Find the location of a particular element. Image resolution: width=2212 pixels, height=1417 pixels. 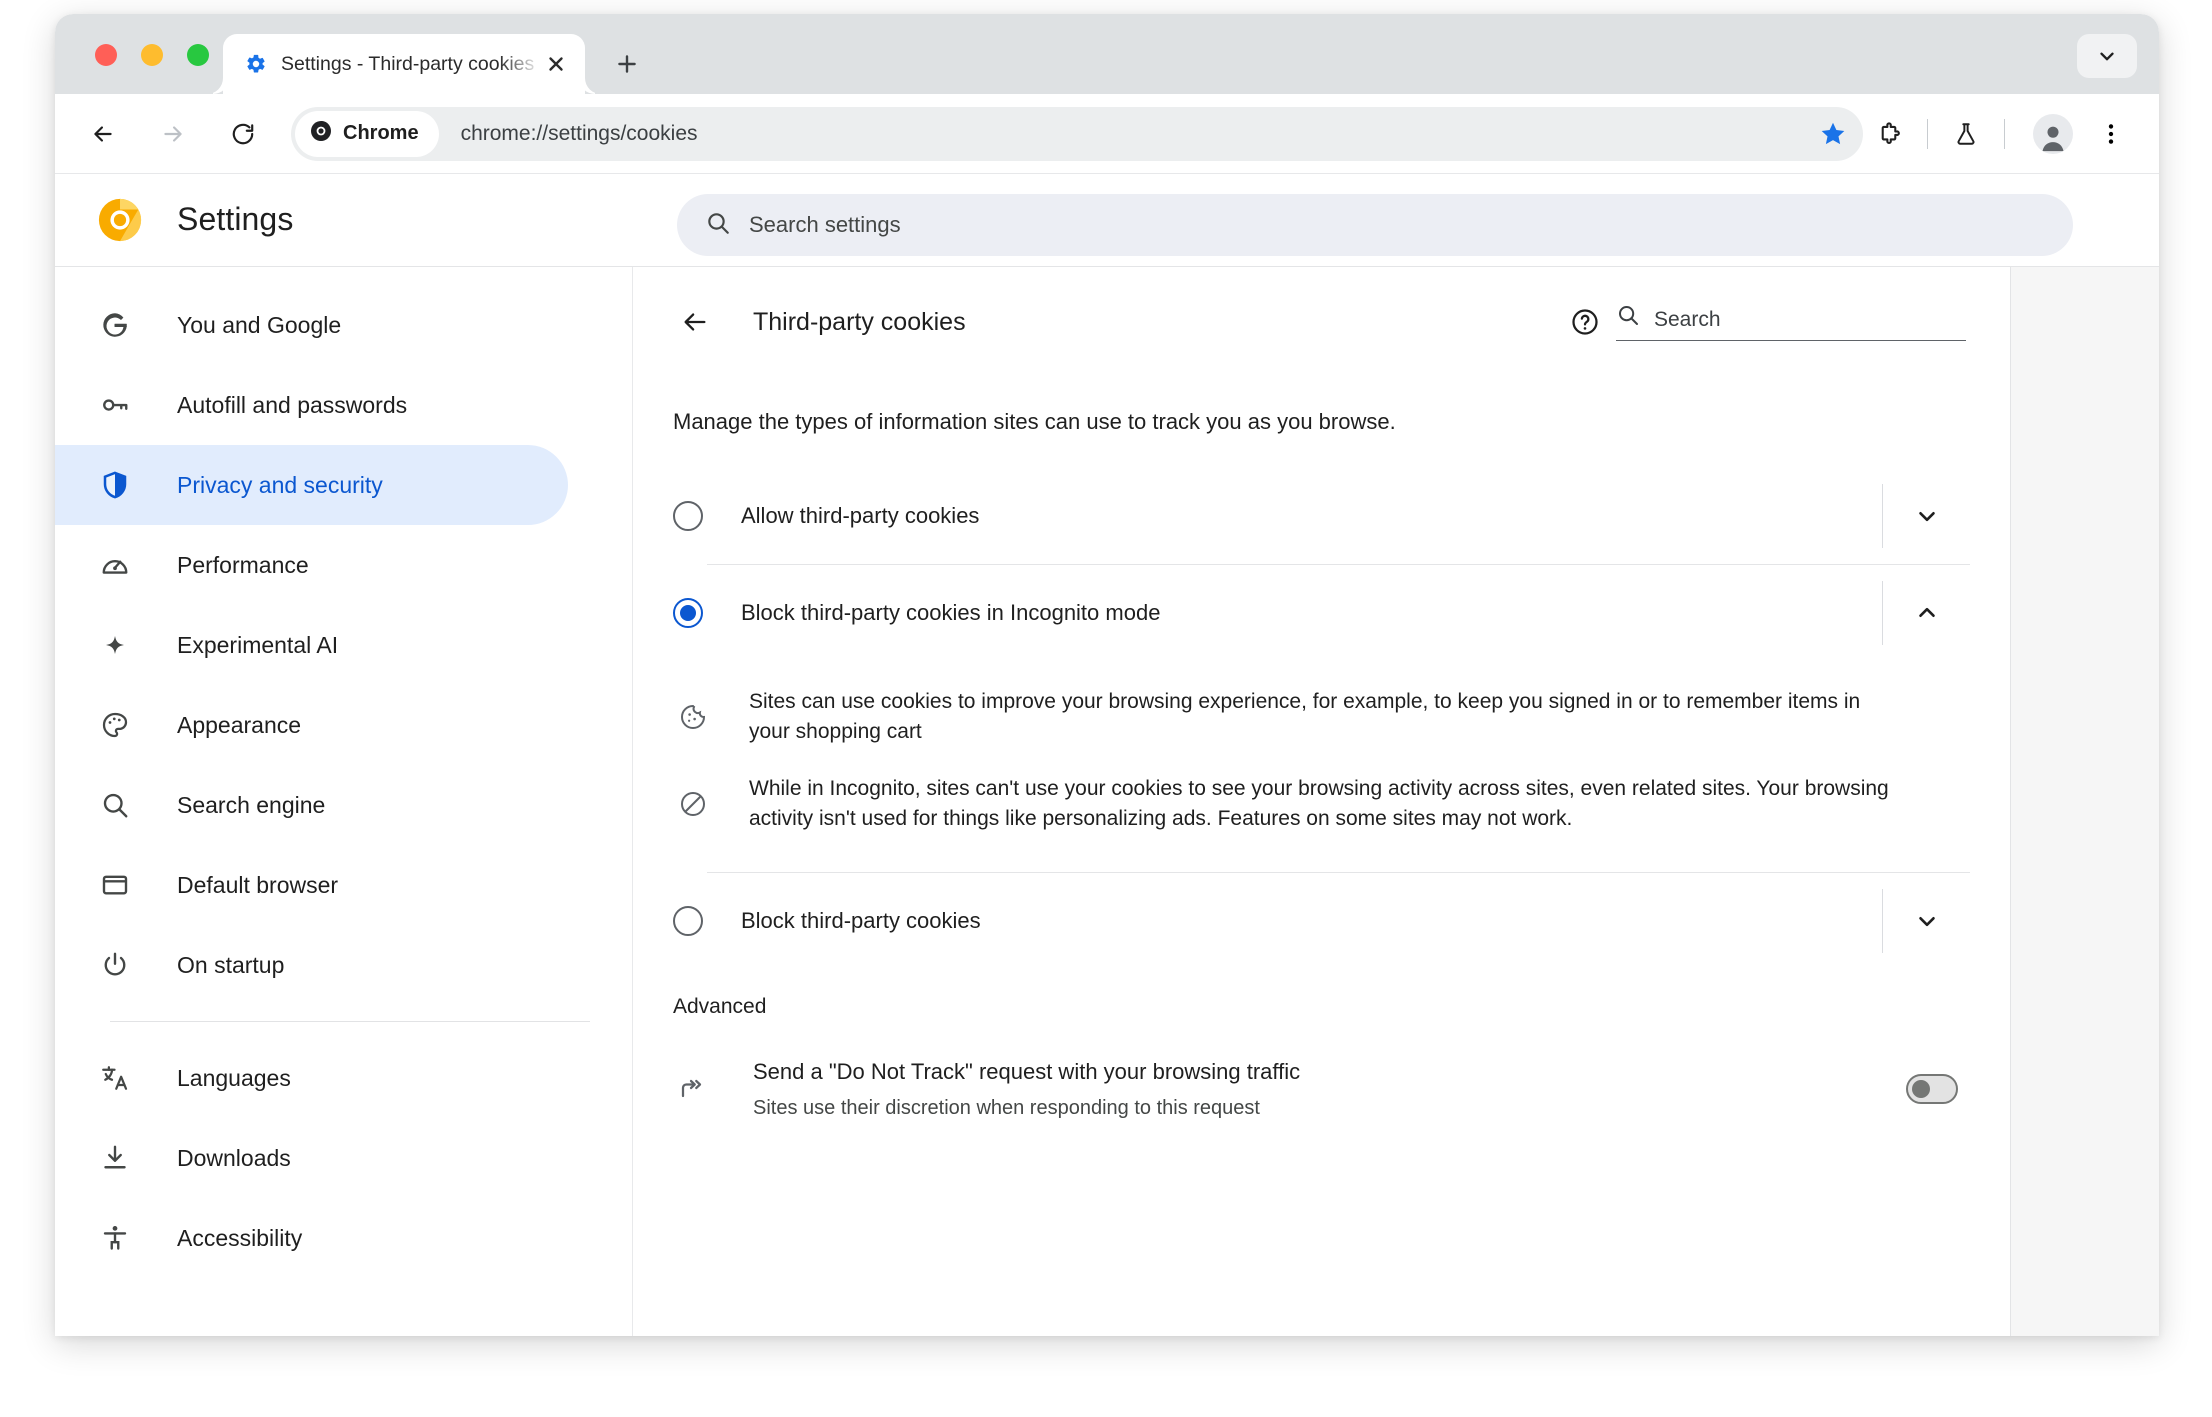

star-filled-icon is located at coordinates (1833, 134).